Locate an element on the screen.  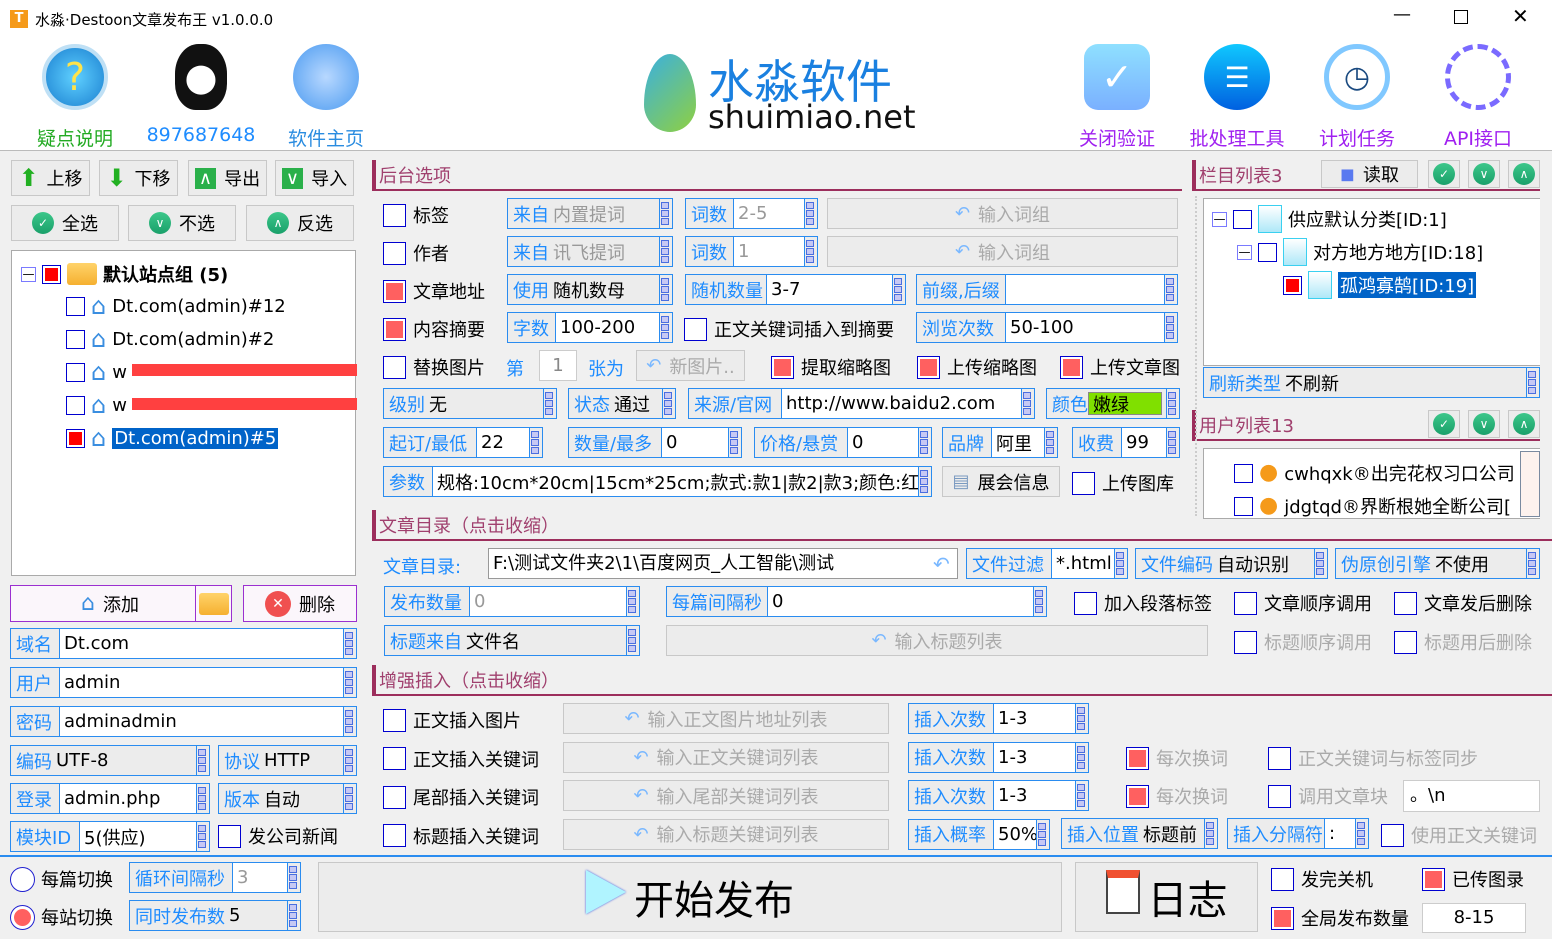
column-label: 孤鸿寡鹄[ID:19] is located at coordinates (1407, 285).